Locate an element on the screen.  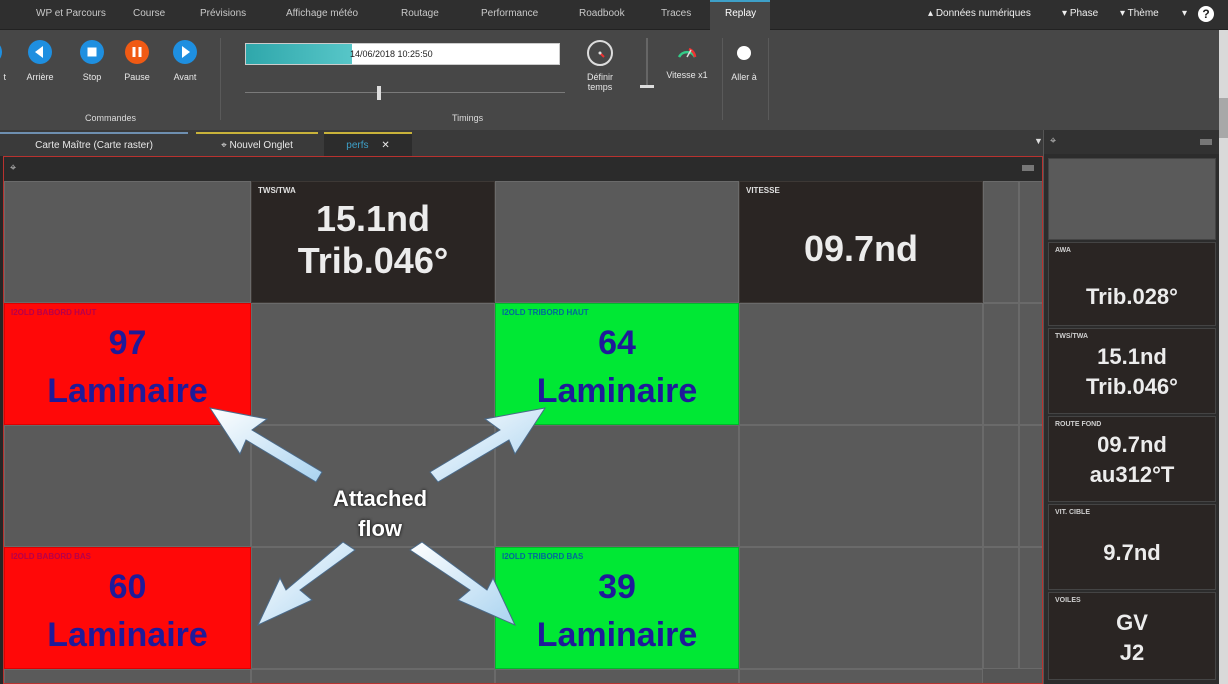
menu-extra-chevron: ▾ is located at coordinates (1184, 13).